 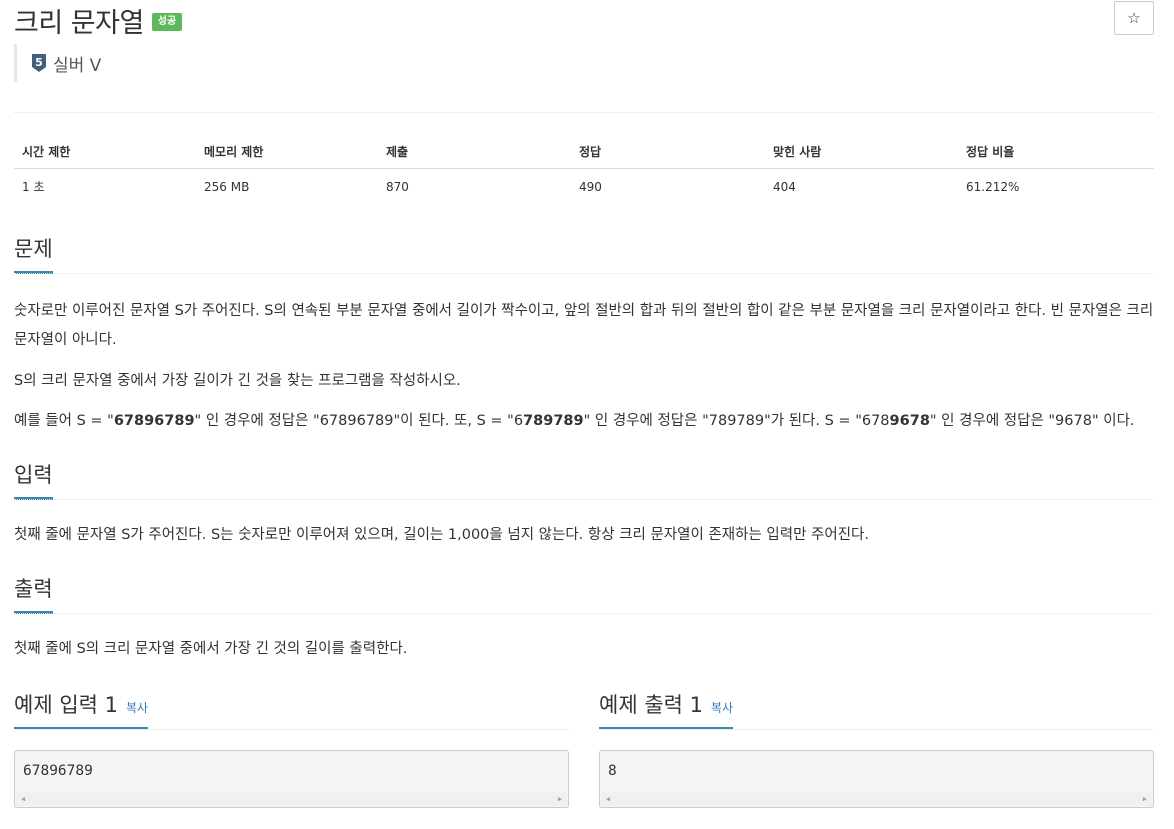 I want to click on header-memory-limit: 메모리 제한, so click(x=287, y=152).